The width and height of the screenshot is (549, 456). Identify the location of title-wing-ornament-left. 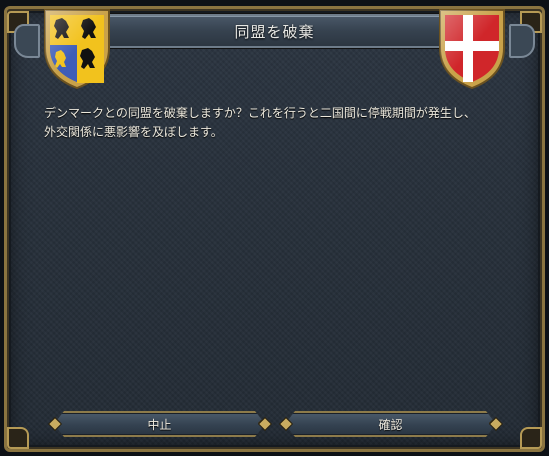
(27, 41).